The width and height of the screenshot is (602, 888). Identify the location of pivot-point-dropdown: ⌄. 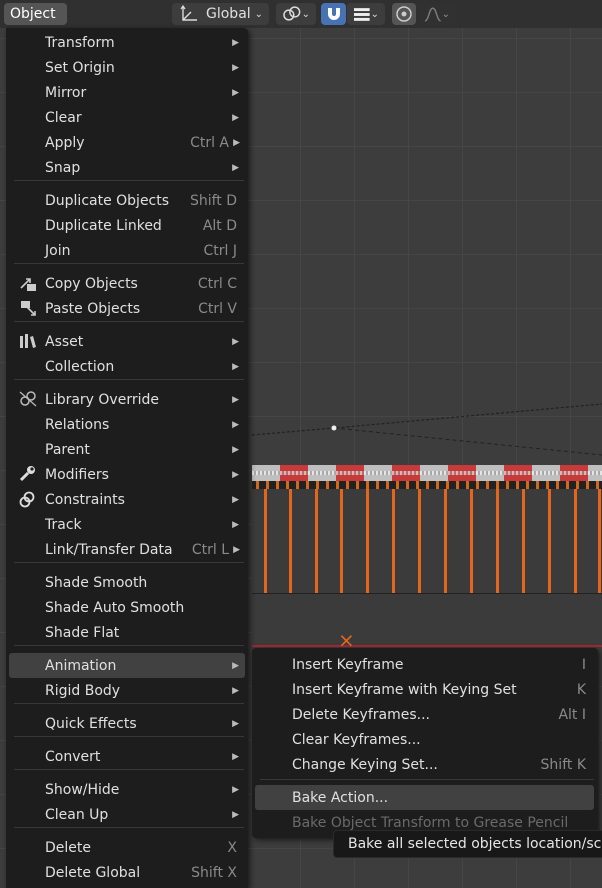
(296, 14).